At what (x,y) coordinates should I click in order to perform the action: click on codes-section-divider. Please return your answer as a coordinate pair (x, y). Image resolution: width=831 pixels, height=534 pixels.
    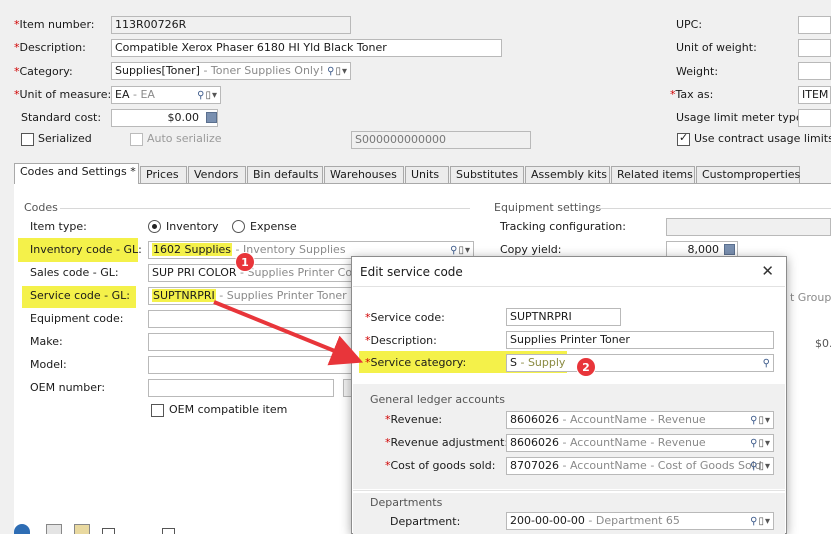
    Looking at the image, I should click on (265, 208).